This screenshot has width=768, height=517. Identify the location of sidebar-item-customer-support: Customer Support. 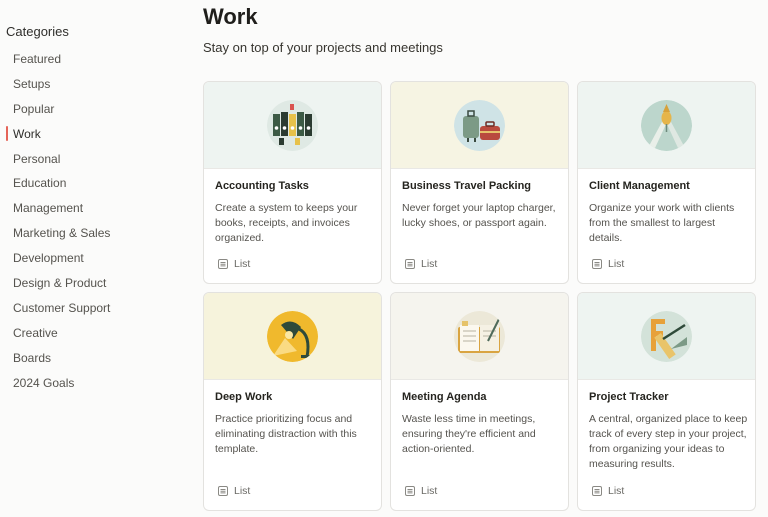
(95, 310).